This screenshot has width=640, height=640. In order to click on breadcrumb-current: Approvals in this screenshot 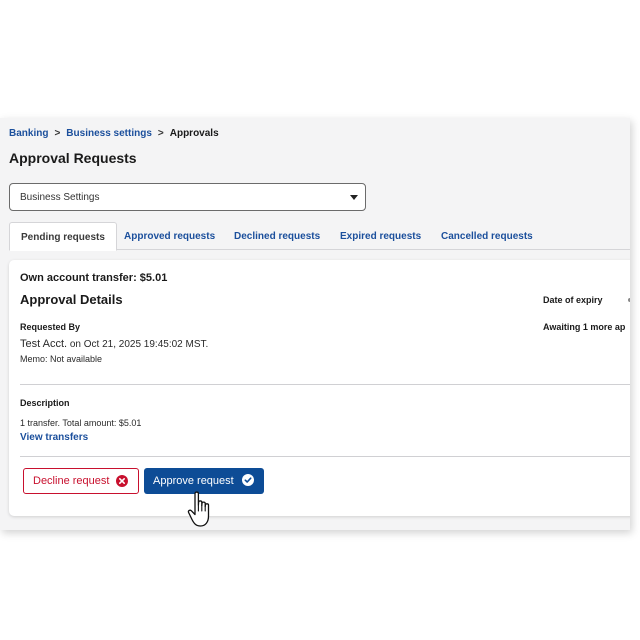, I will do `click(194, 133)`.